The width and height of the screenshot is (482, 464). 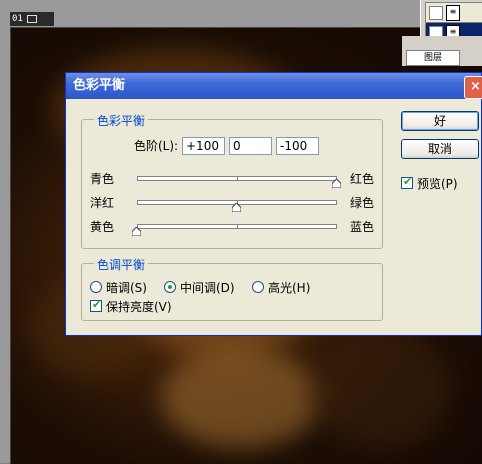 What do you see at coordinates (297, 146) in the screenshot?
I see `level-yellow-blue-input: -100` at bounding box center [297, 146].